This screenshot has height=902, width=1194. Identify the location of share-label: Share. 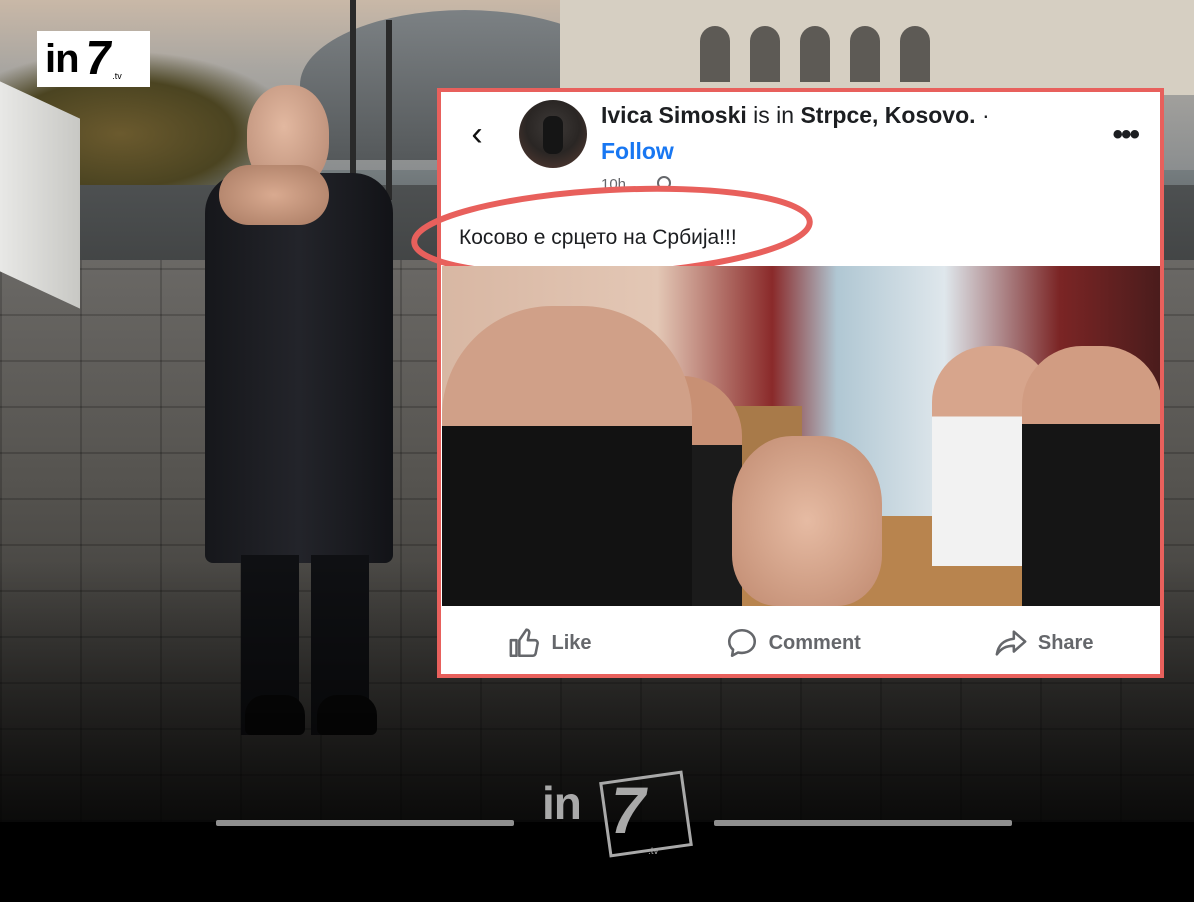
(1065, 642).